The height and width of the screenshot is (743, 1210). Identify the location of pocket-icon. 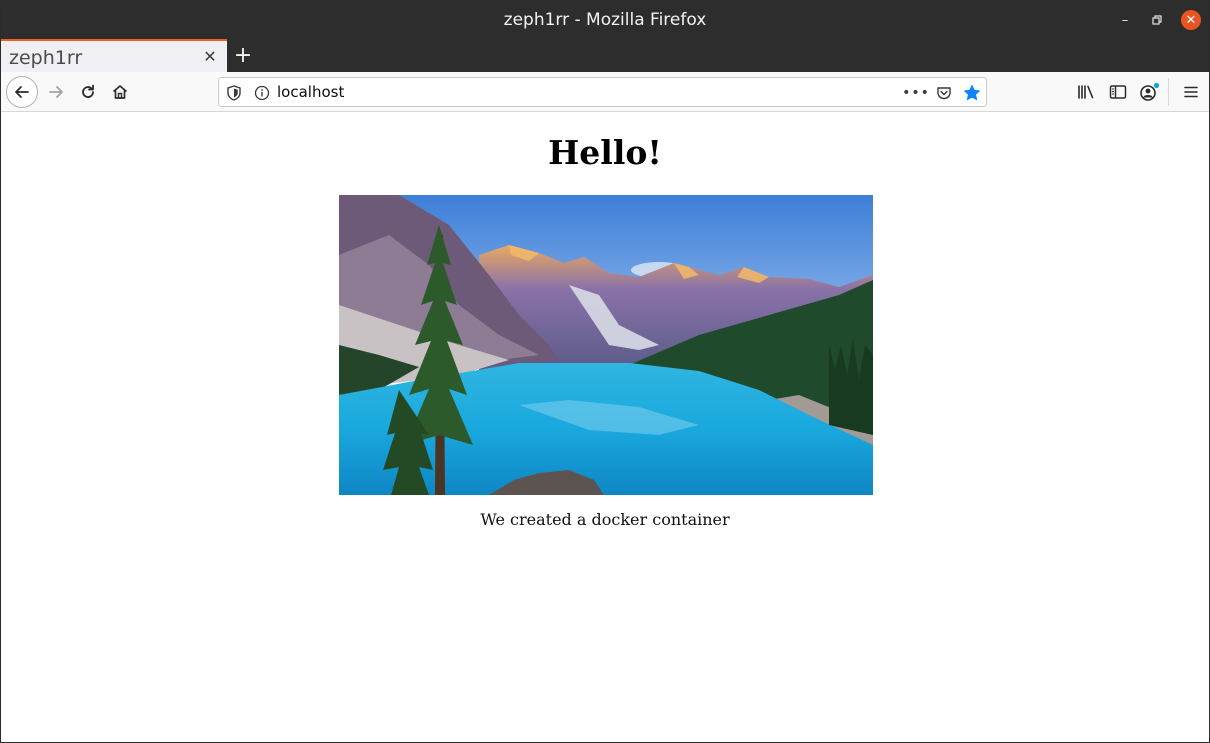
(944, 93).